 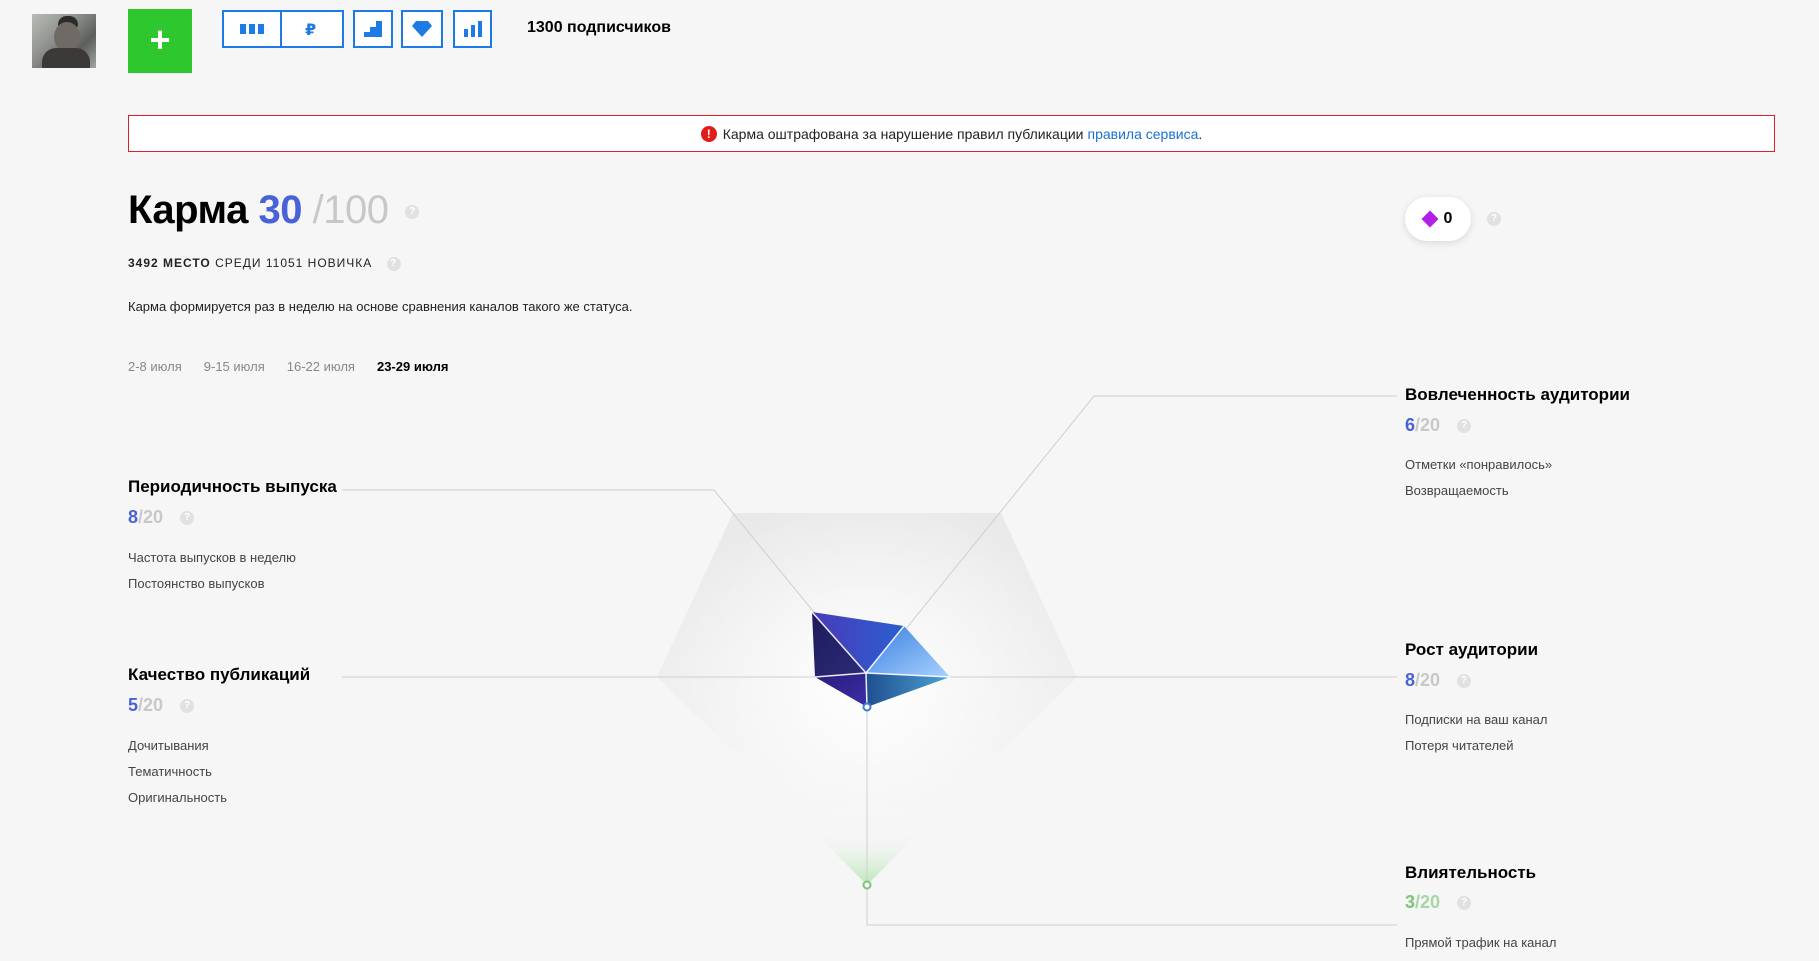 I want to click on quality-title: Качество публикаций, so click(x=219, y=674).